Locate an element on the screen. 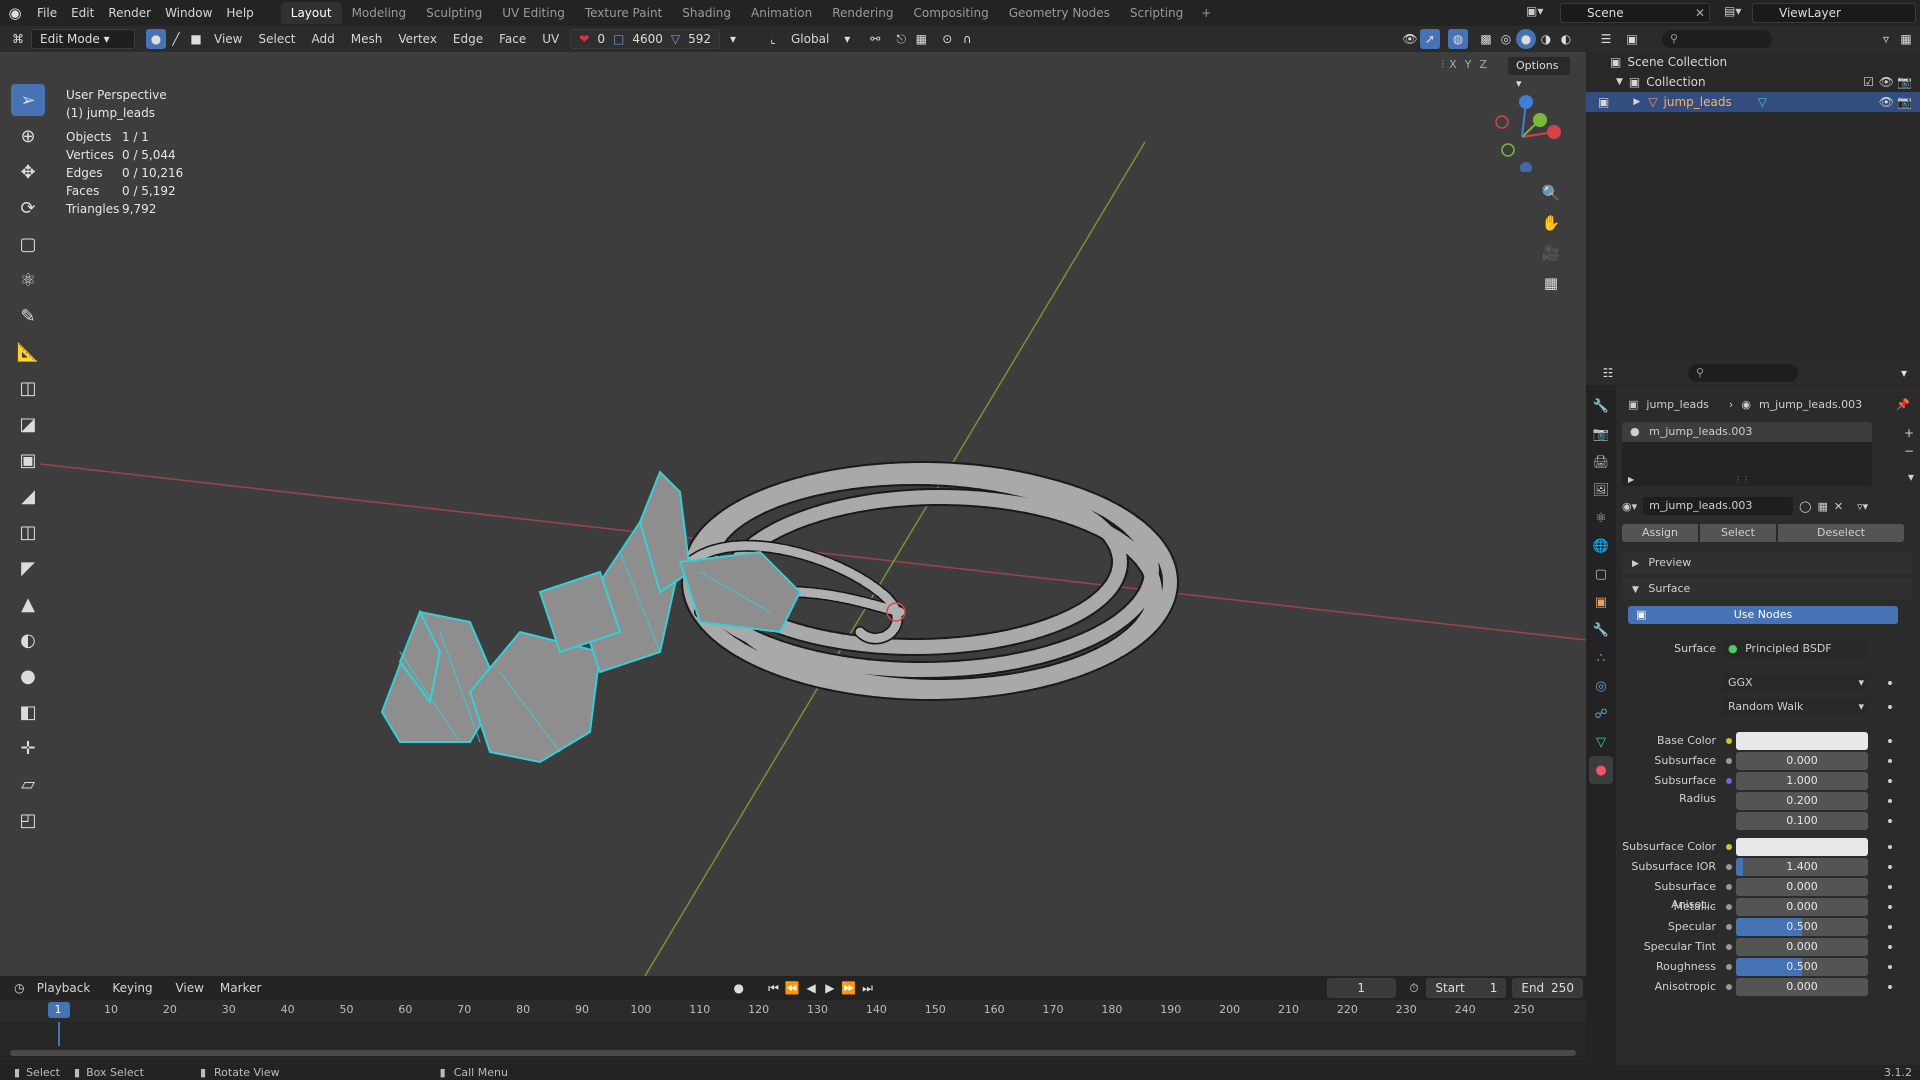 This screenshot has width=1920, height=1080. remove-slot-icon: − is located at coordinates (1909, 451).